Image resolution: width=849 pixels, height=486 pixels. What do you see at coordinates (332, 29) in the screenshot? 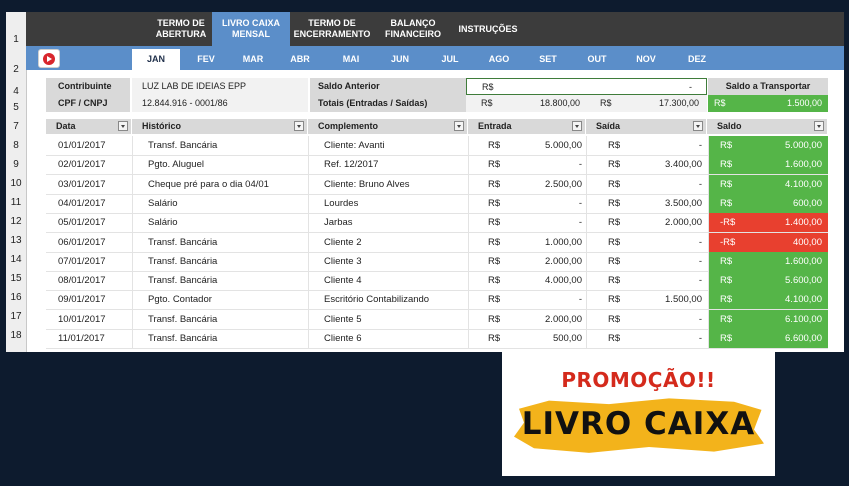
I see `nav-termo-encerramento: TERMO DE ENCERRAMENTO` at bounding box center [332, 29].